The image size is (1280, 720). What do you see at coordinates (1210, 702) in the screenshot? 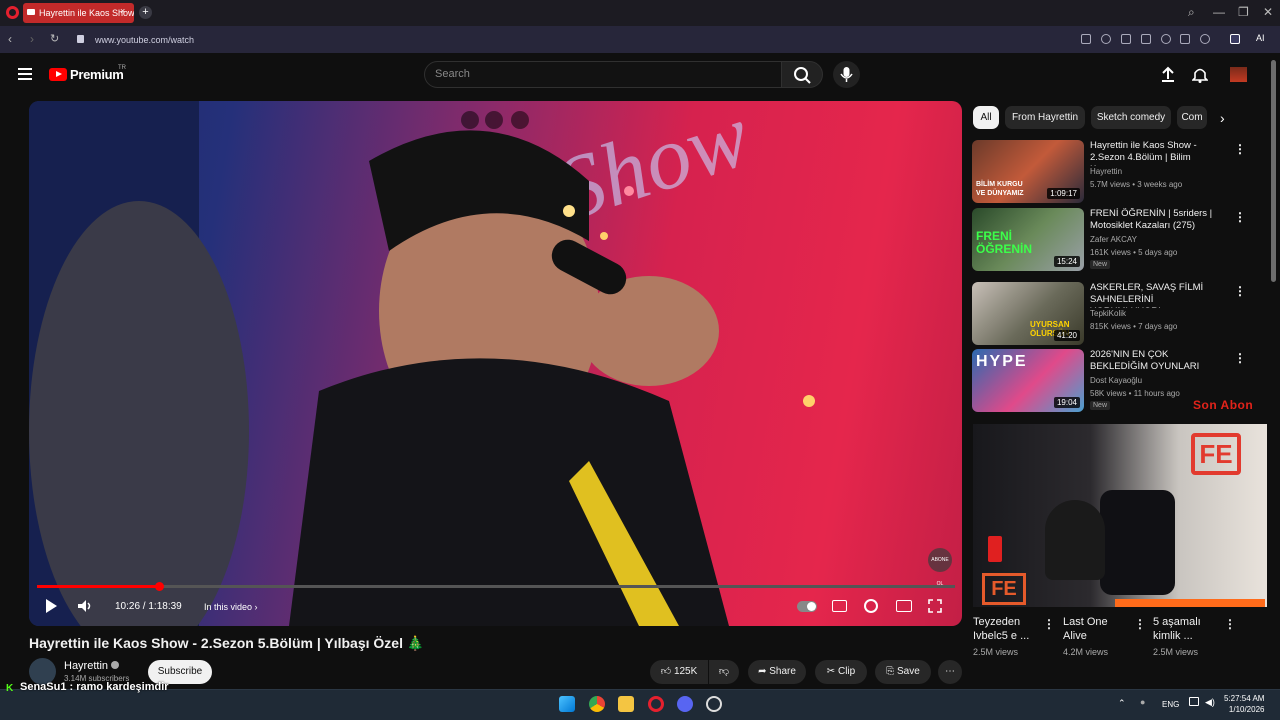
I see `volume-tray-icon: ◀)` at bounding box center [1210, 702].